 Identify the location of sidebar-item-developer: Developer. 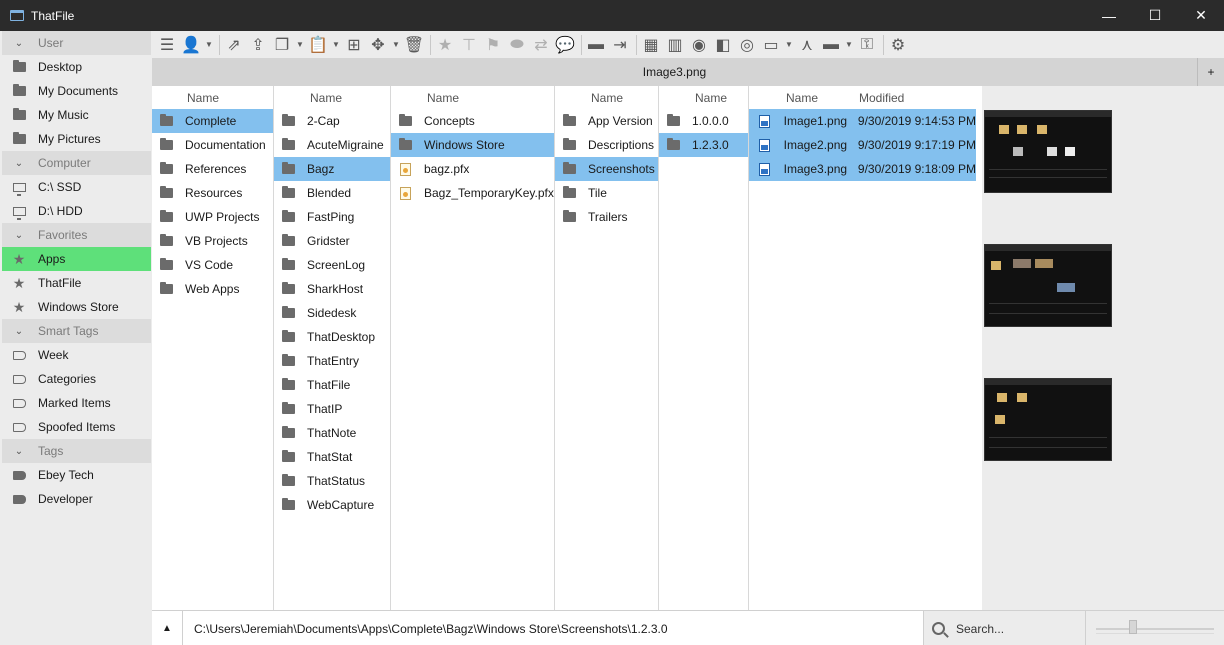
(76, 499).